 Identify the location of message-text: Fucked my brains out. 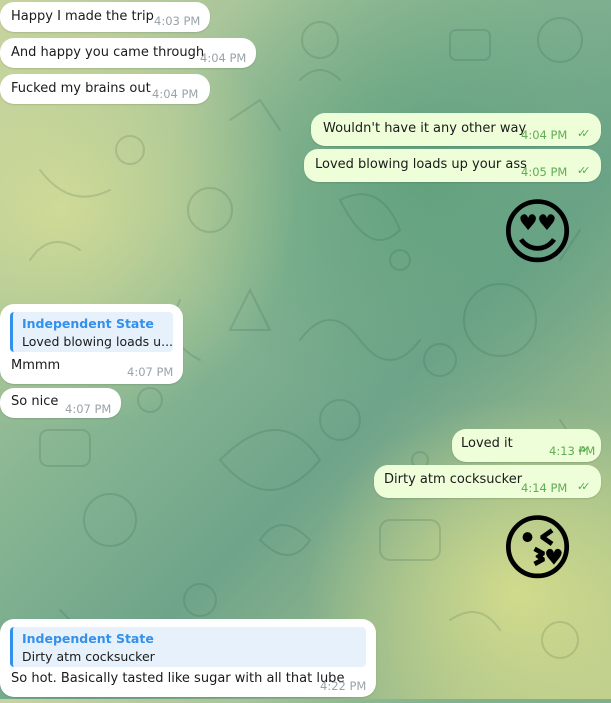
(81, 88).